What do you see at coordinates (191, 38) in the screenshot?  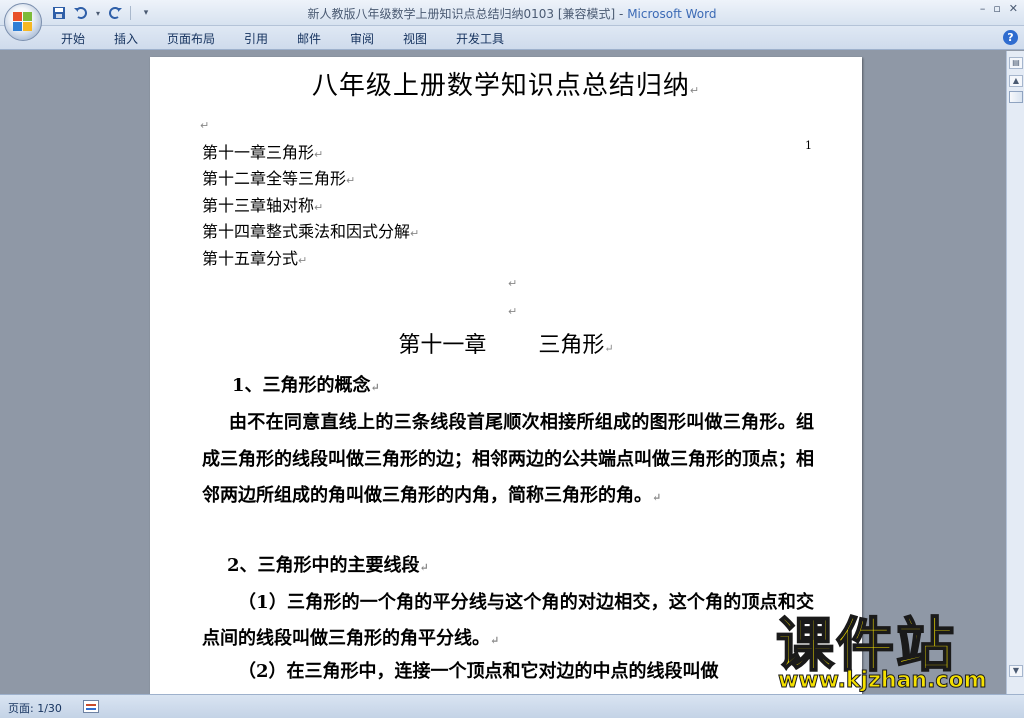 I see `tab-page-layout: 页面布局` at bounding box center [191, 38].